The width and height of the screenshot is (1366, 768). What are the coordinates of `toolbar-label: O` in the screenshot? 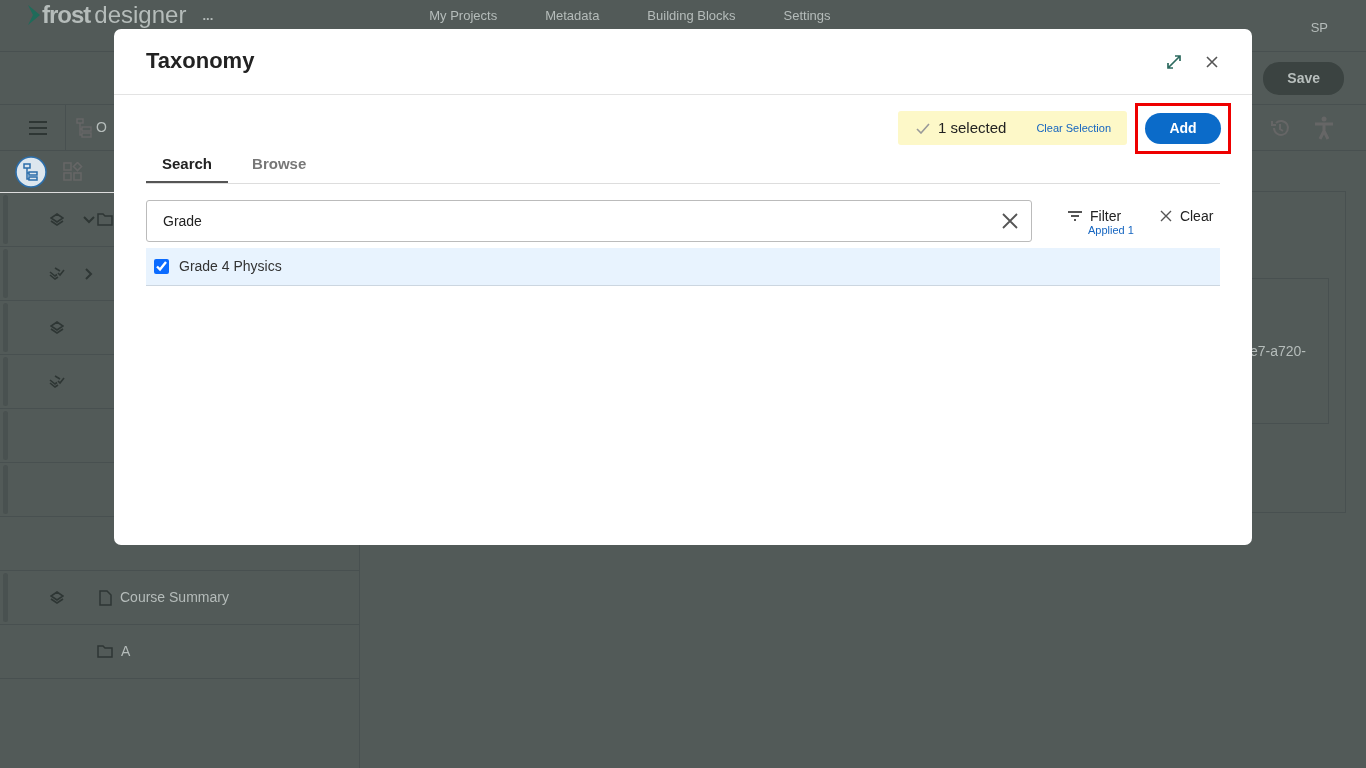 It's located at (101, 127).